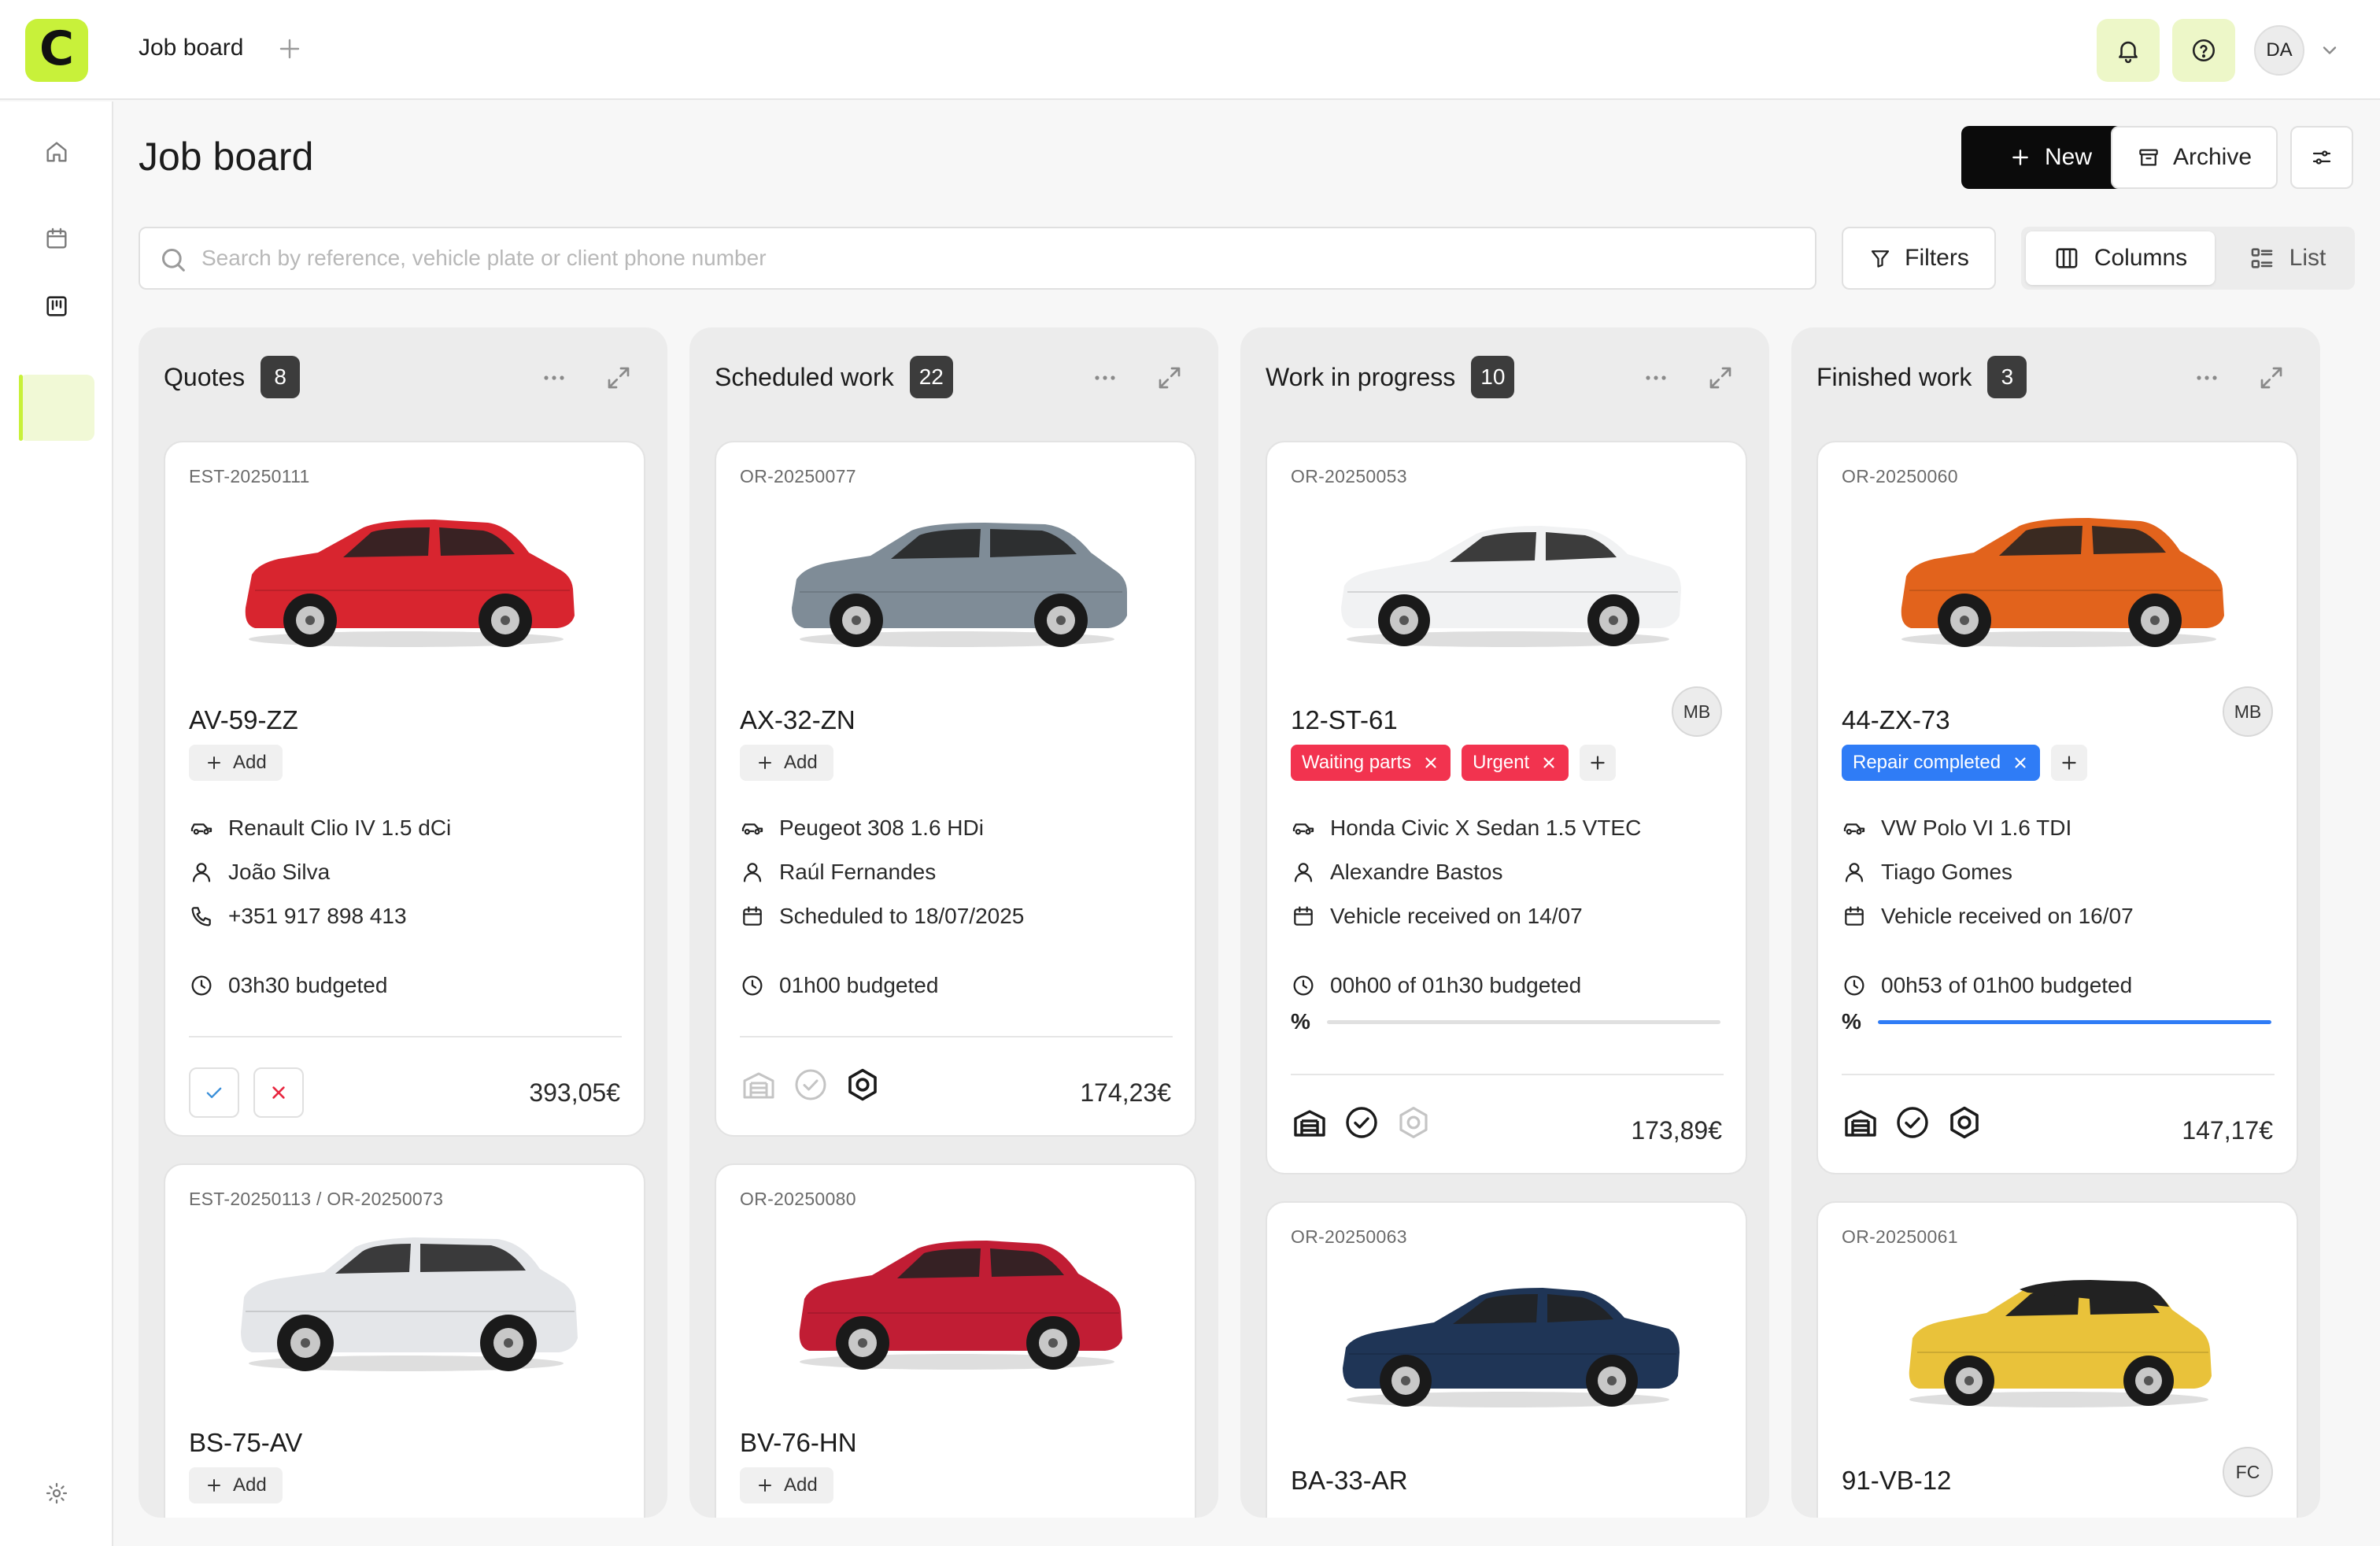  I want to click on received-date: Vehicle received on 16/07, so click(2007, 916).